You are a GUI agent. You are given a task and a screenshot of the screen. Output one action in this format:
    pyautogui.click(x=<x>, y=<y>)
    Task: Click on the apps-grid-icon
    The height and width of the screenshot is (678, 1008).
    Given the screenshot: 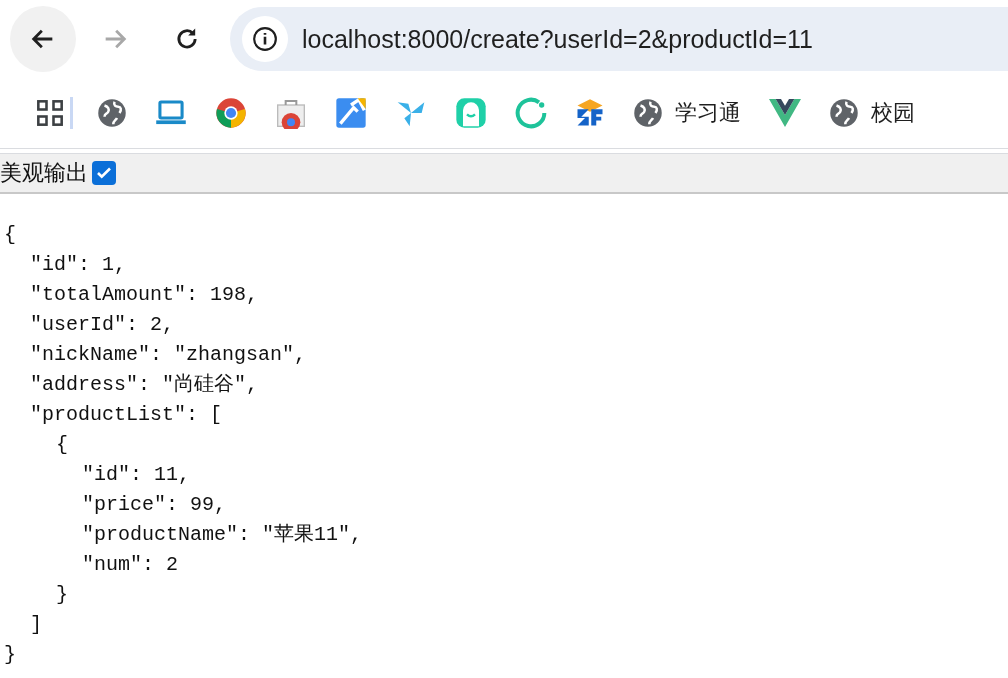 What is the action you would take?
    pyautogui.click(x=50, y=113)
    